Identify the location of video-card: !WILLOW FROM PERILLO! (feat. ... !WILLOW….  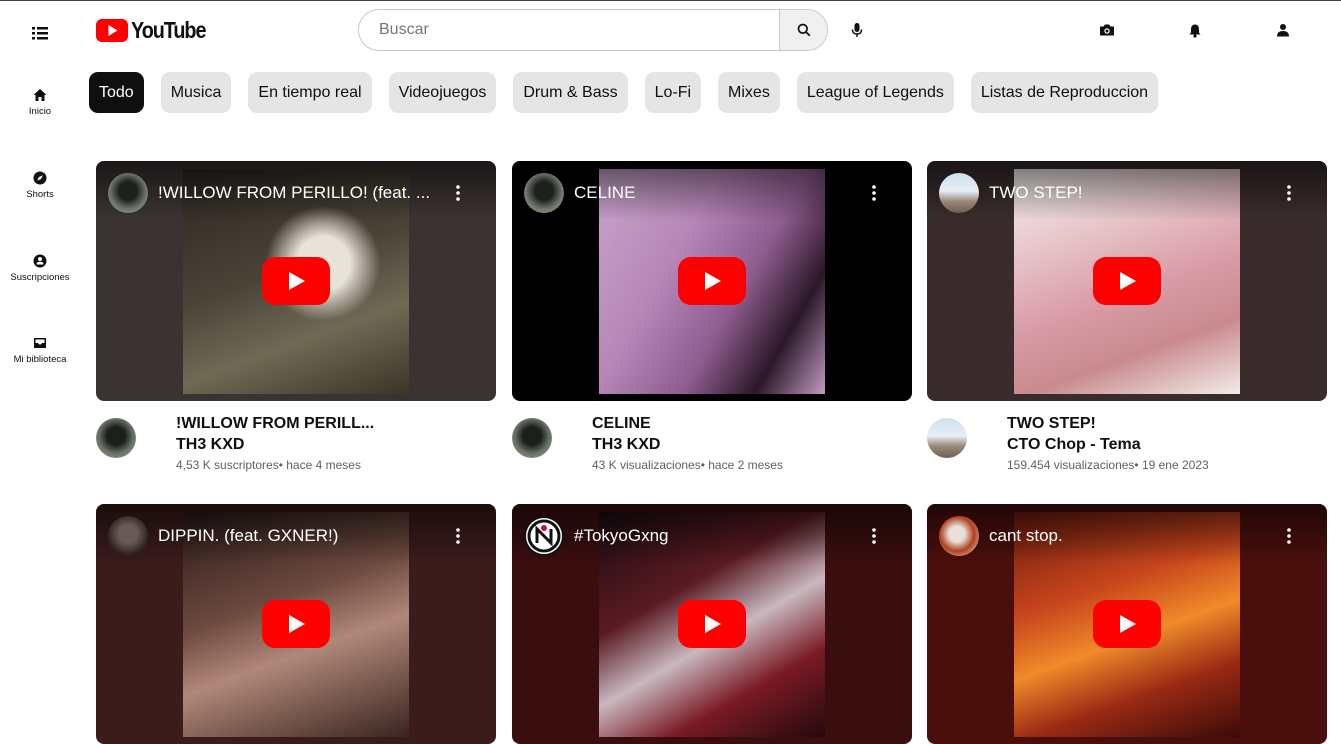
(296, 323).